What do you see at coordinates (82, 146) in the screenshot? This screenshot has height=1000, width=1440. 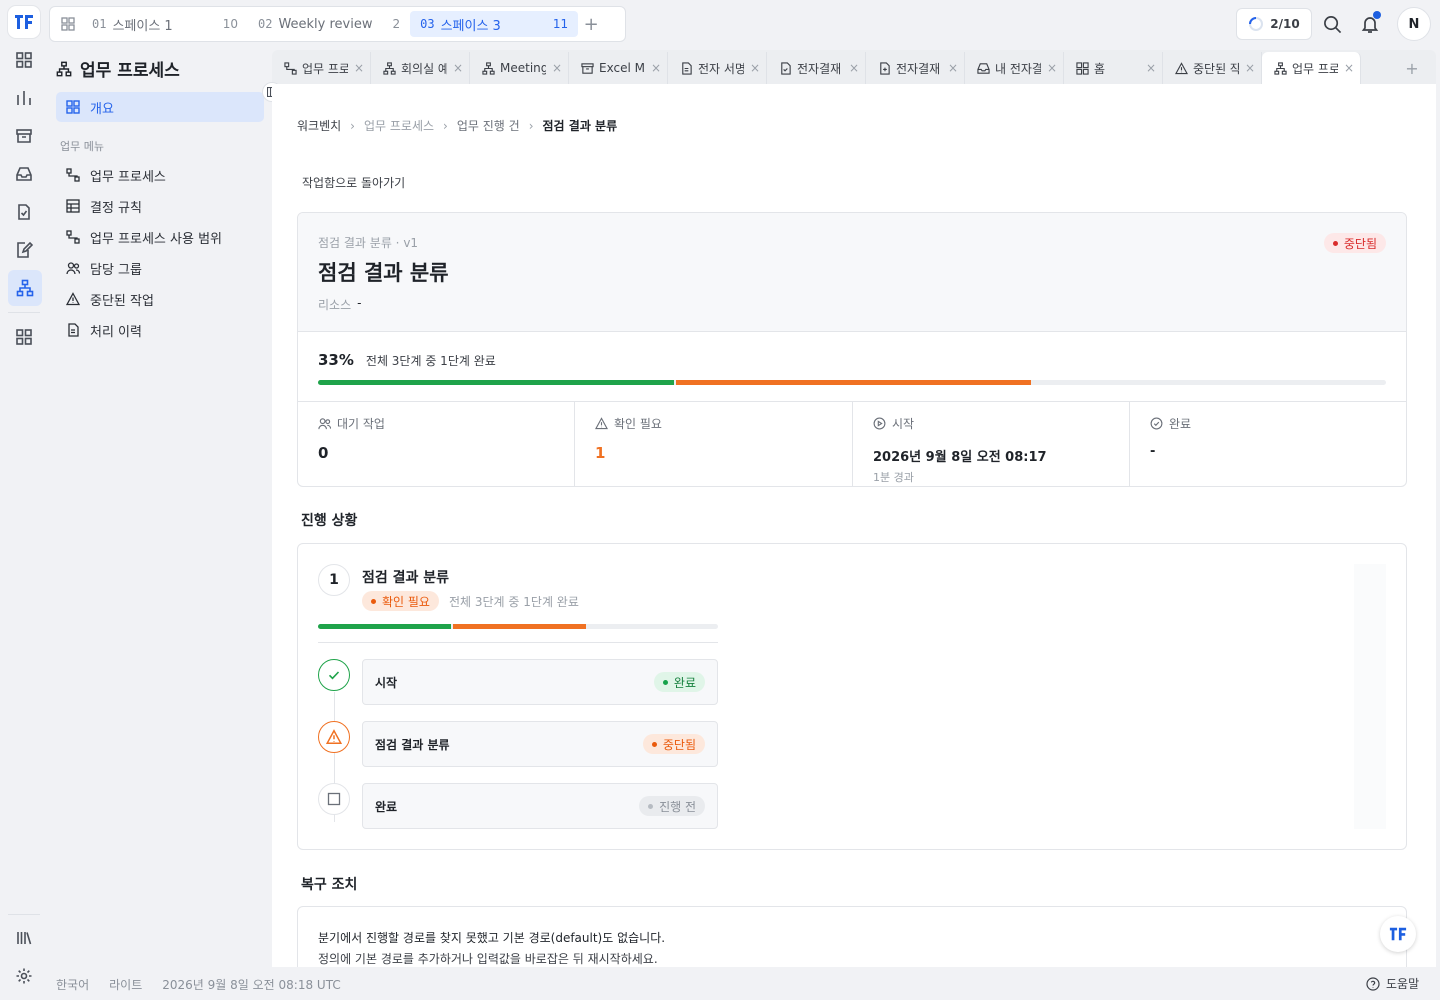 I see `sidebar-section-label: 업무 메뉴` at bounding box center [82, 146].